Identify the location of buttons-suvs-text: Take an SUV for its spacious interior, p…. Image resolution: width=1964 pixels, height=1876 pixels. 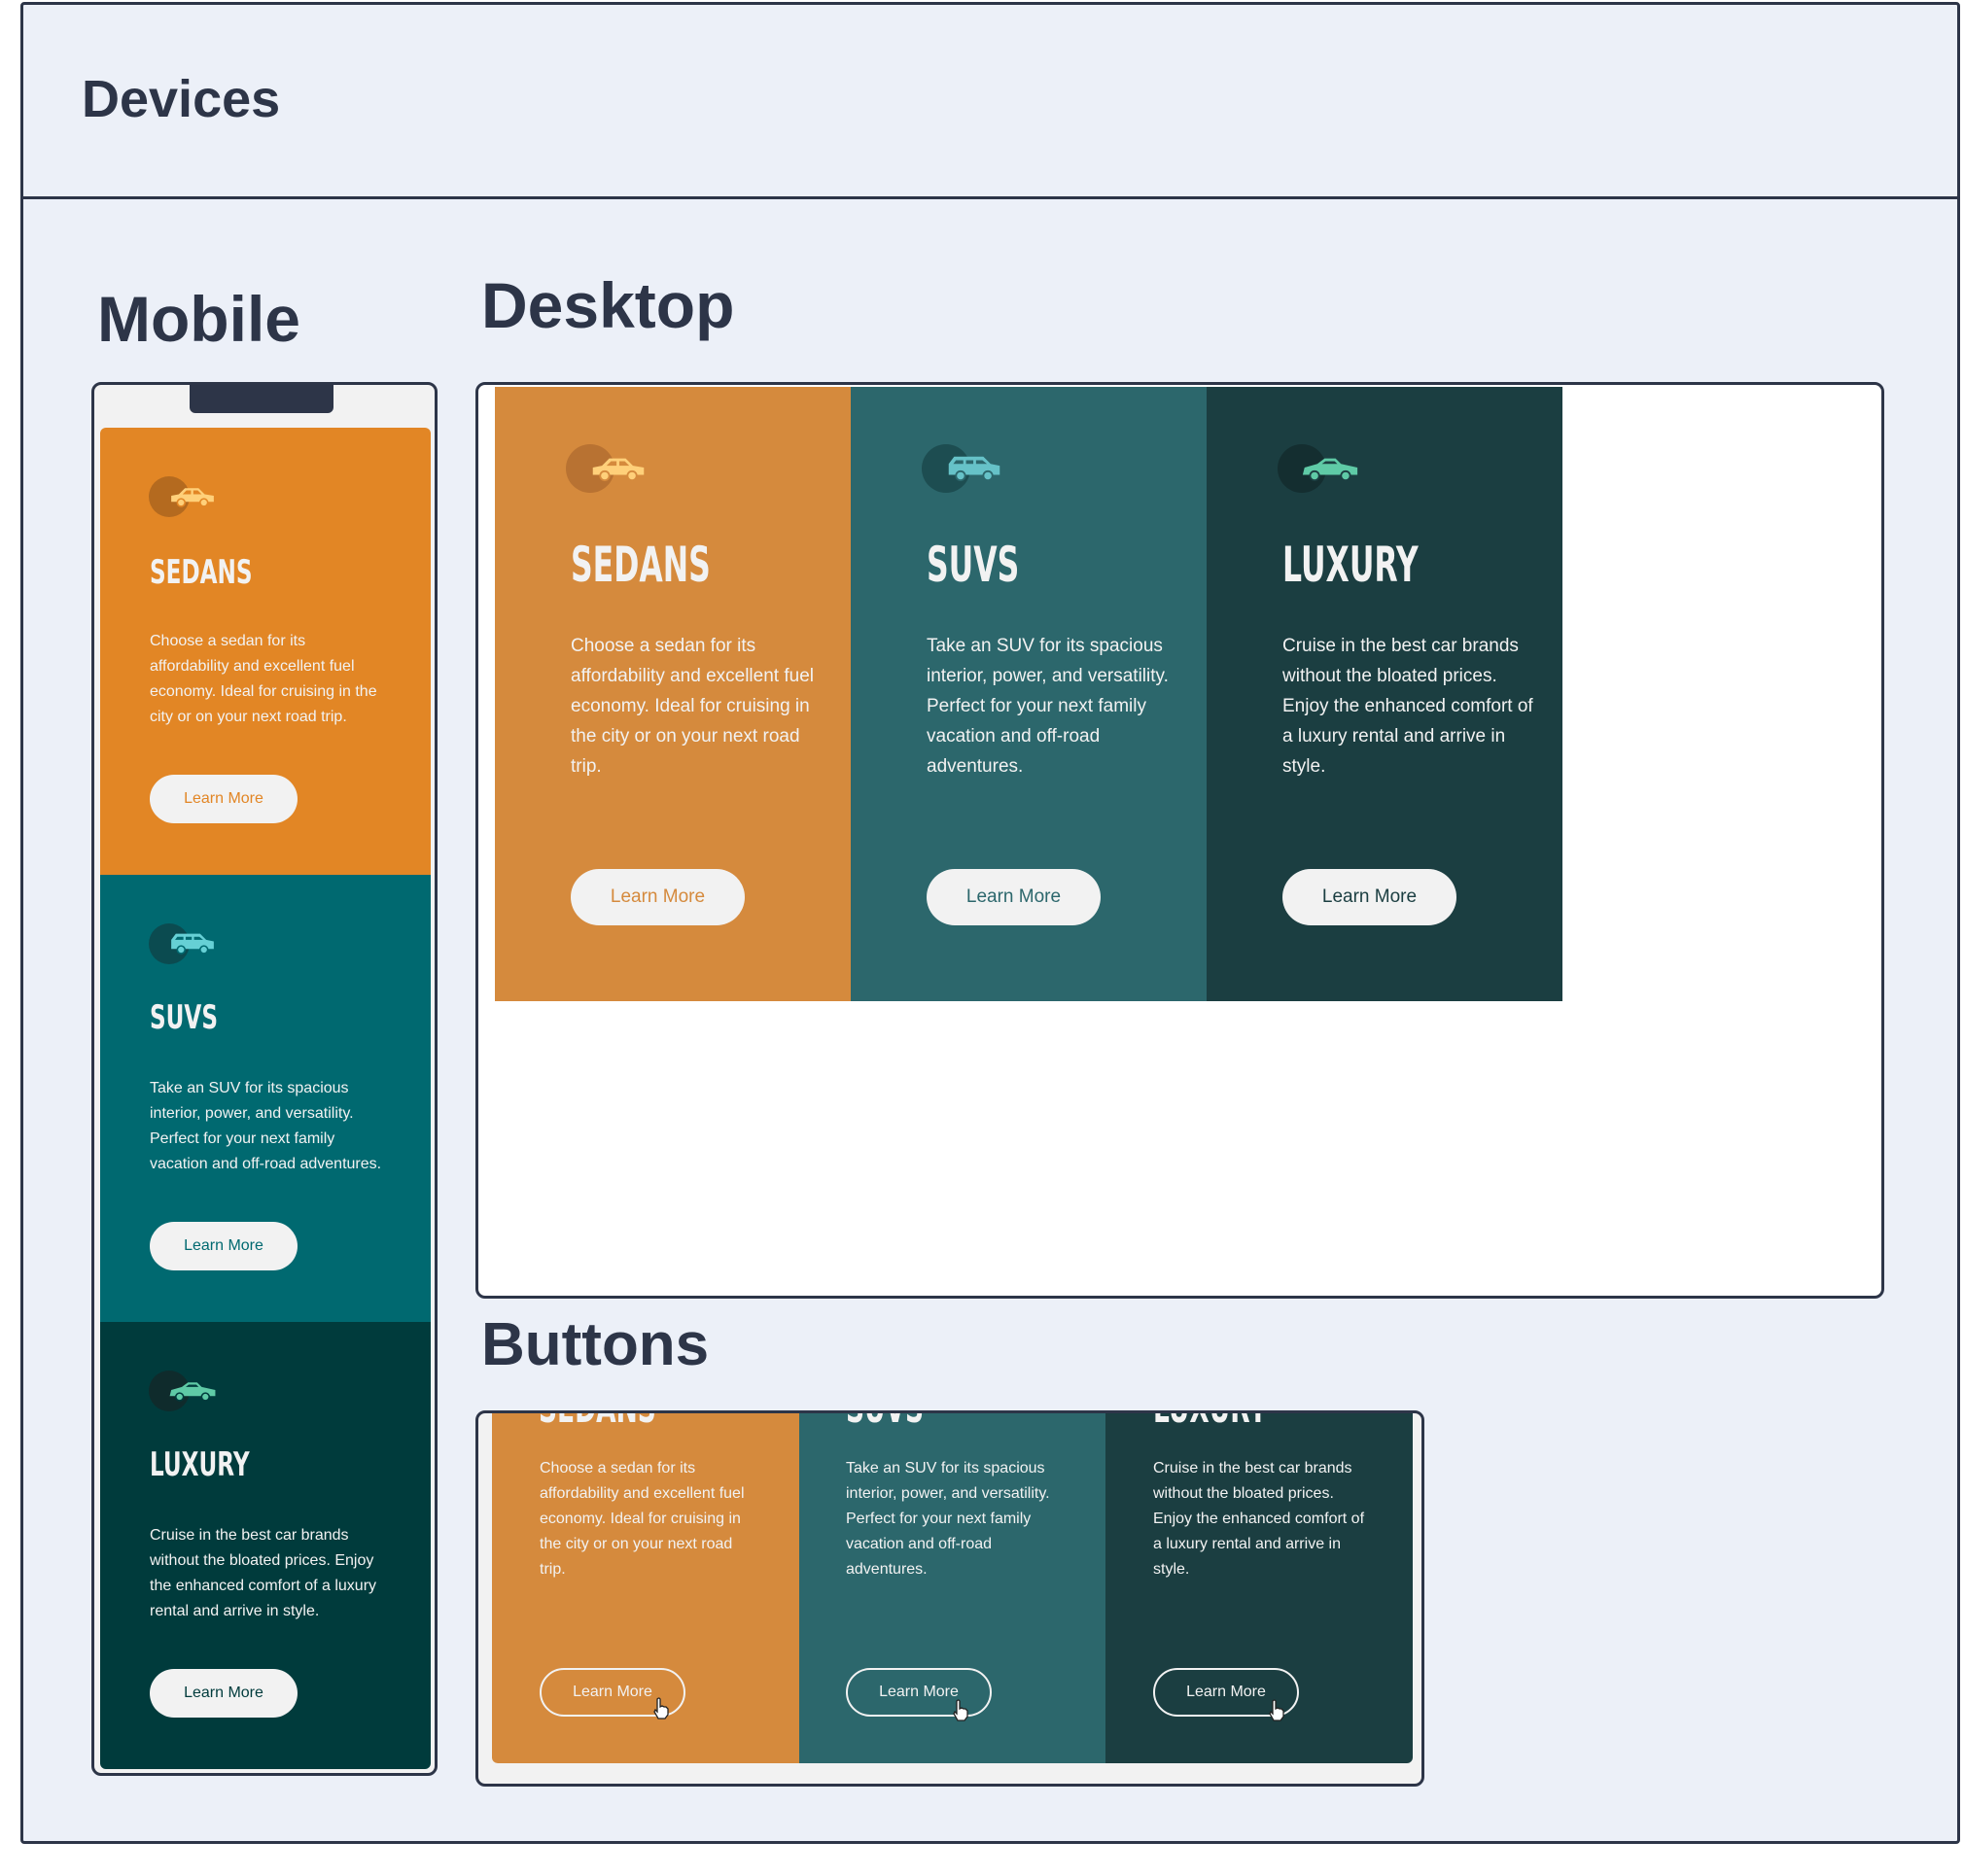
(948, 1519).